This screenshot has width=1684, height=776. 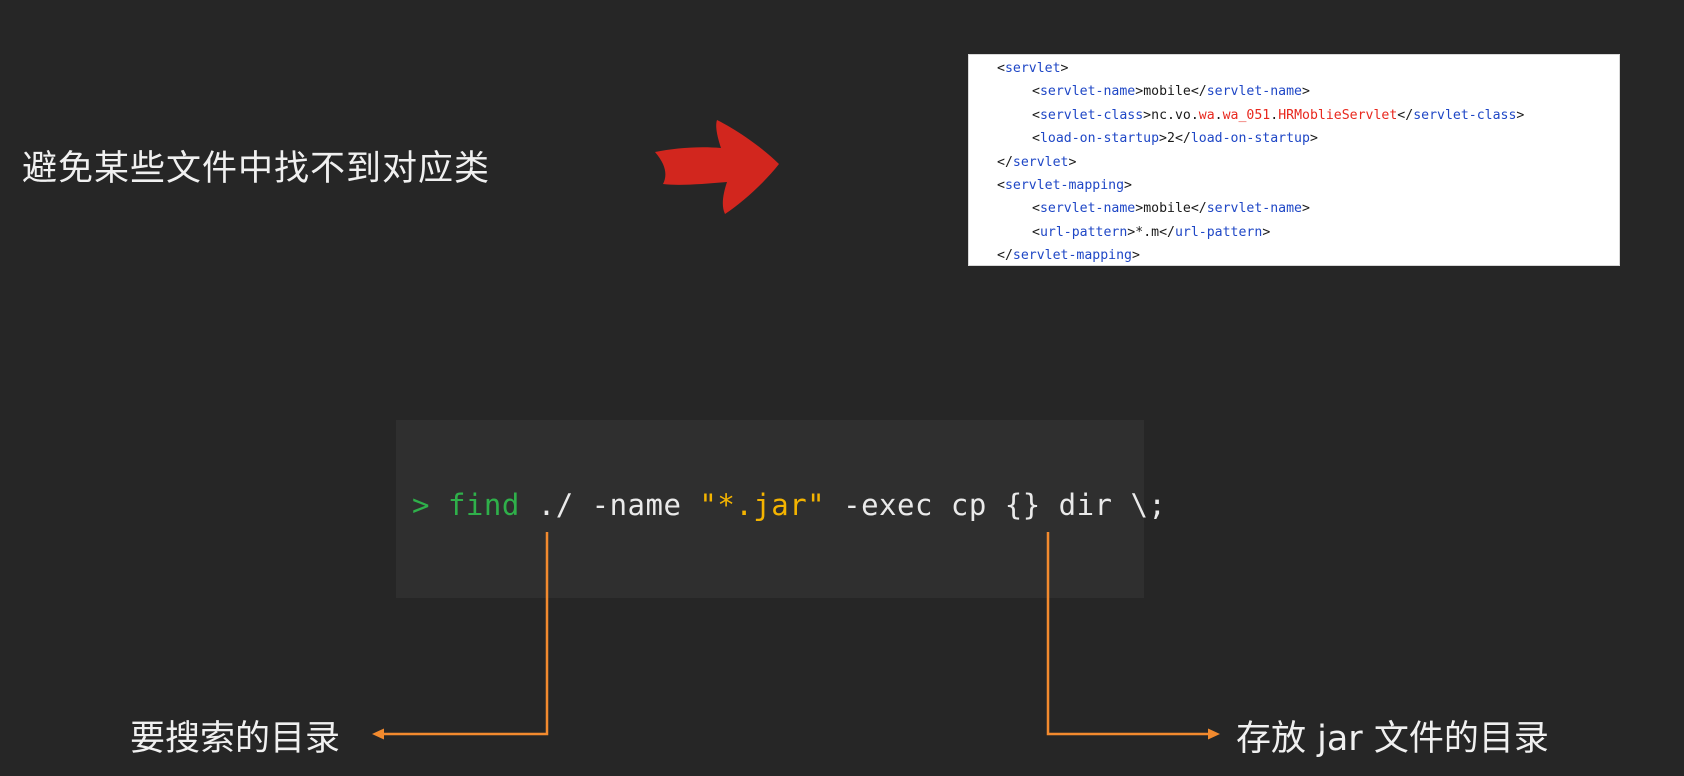 I want to click on connector-target-dir, so click(x=1129, y=634).